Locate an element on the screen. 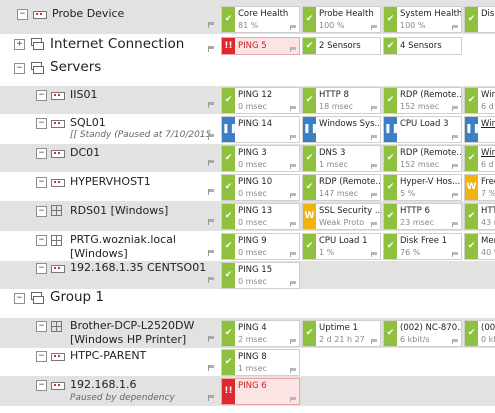 The width and height of the screenshot is (495, 413). sensor-00: ✔ (00 0 kb is located at coordinates (479, 333).